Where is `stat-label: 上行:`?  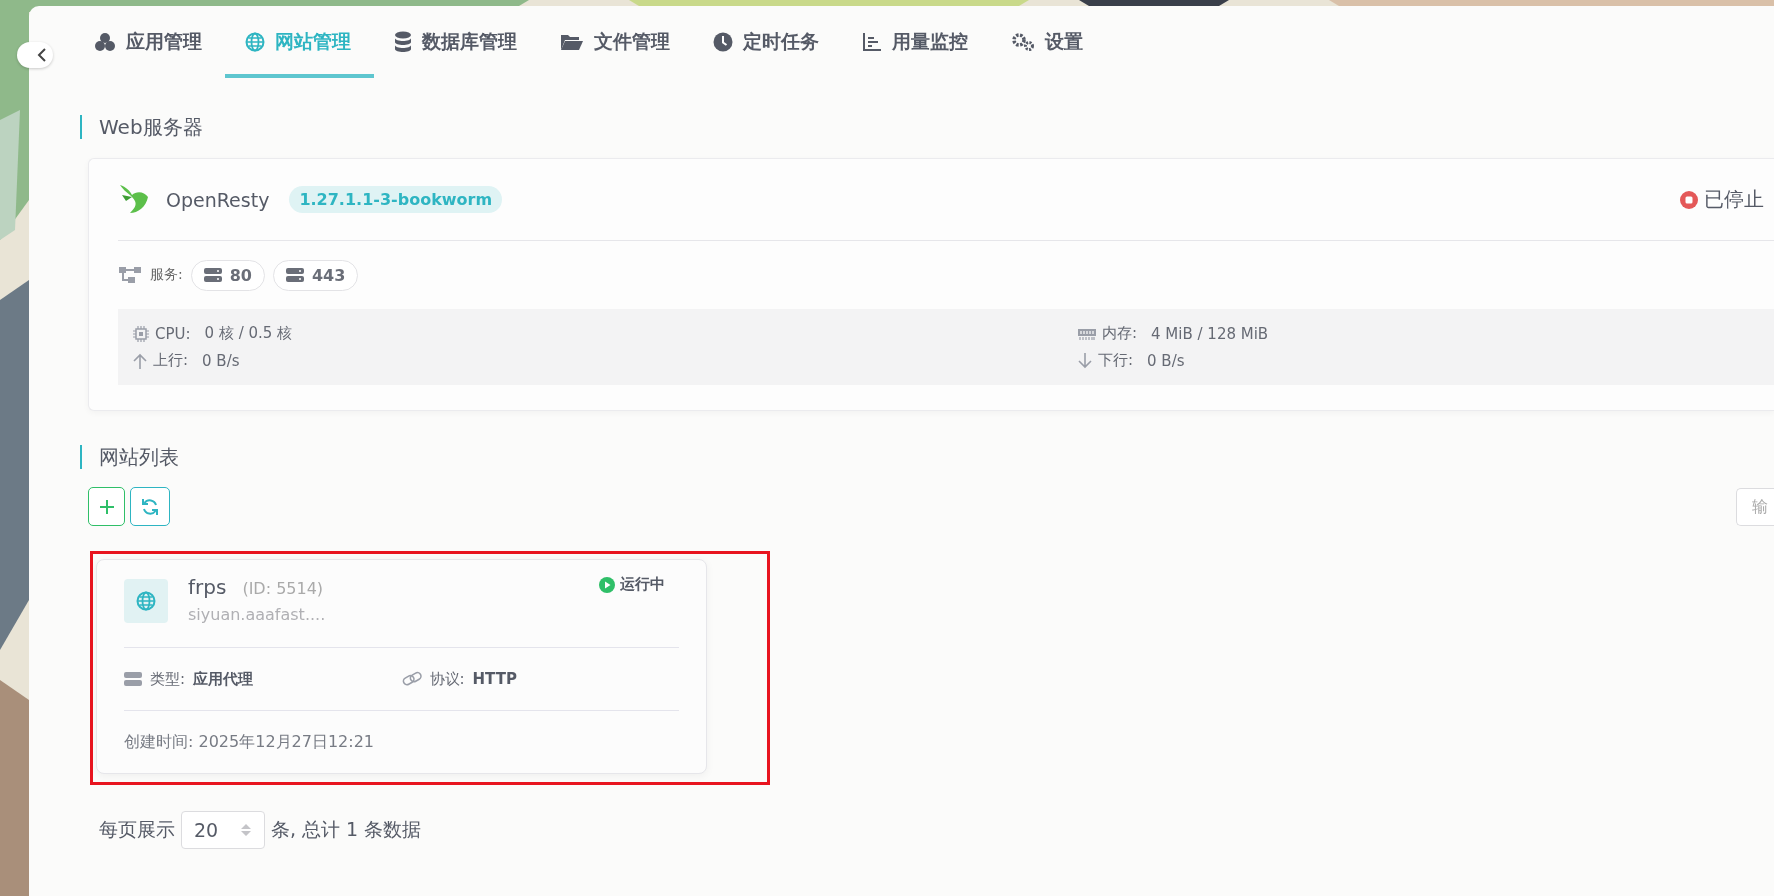
stat-label: 上行: is located at coordinates (171, 360).